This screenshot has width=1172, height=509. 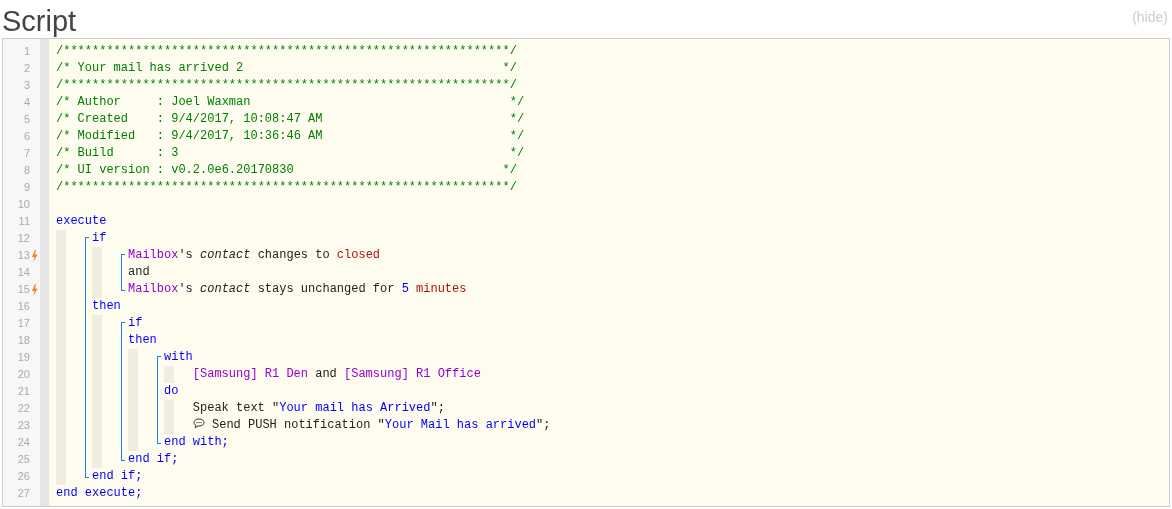 What do you see at coordinates (236, 408) in the screenshot?
I see `code-text: Speak text "` at bounding box center [236, 408].